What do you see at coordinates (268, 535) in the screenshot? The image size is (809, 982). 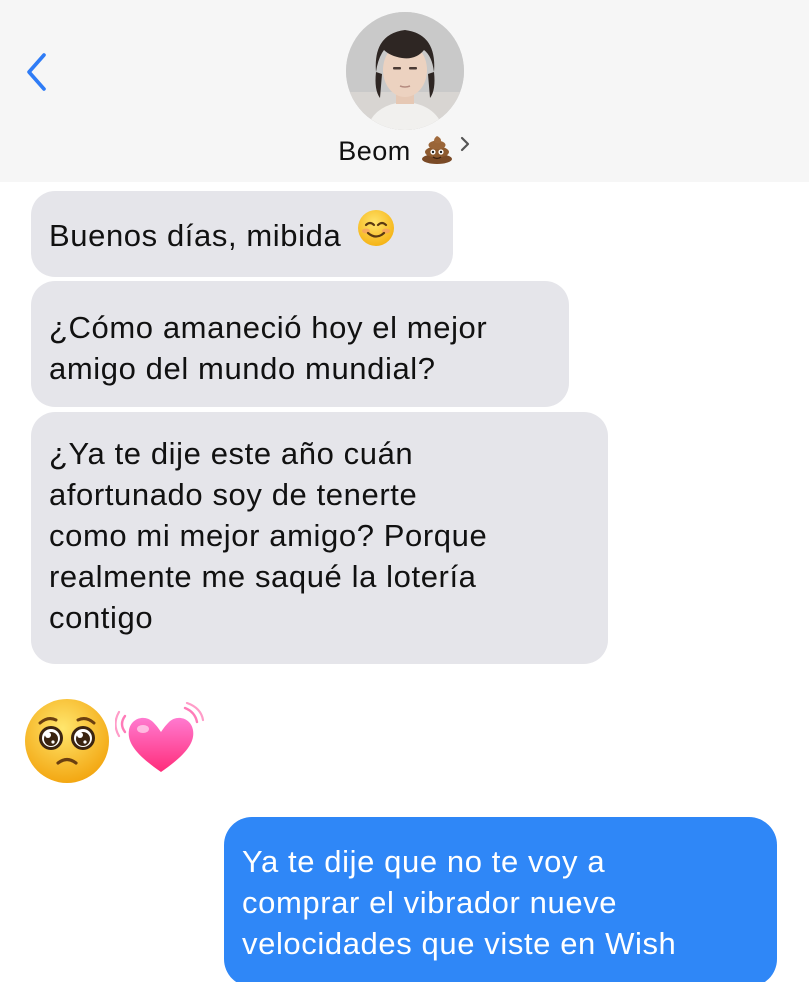 I see `message-text-line: como mi mejor amigo? Porque` at bounding box center [268, 535].